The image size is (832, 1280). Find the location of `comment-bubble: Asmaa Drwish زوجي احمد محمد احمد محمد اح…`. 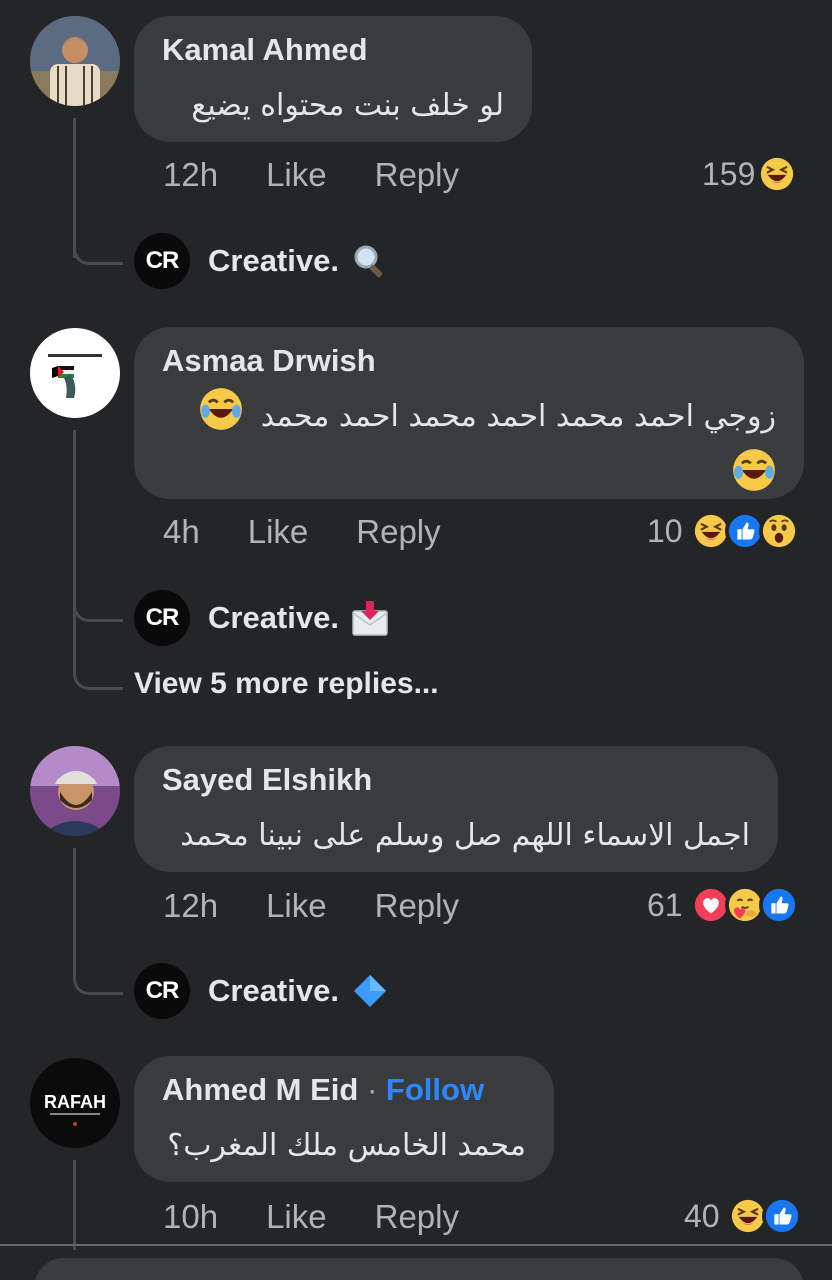

comment-bubble: Asmaa Drwish زوجي احمد محمد احمد محمد اح… is located at coordinates (469, 413).